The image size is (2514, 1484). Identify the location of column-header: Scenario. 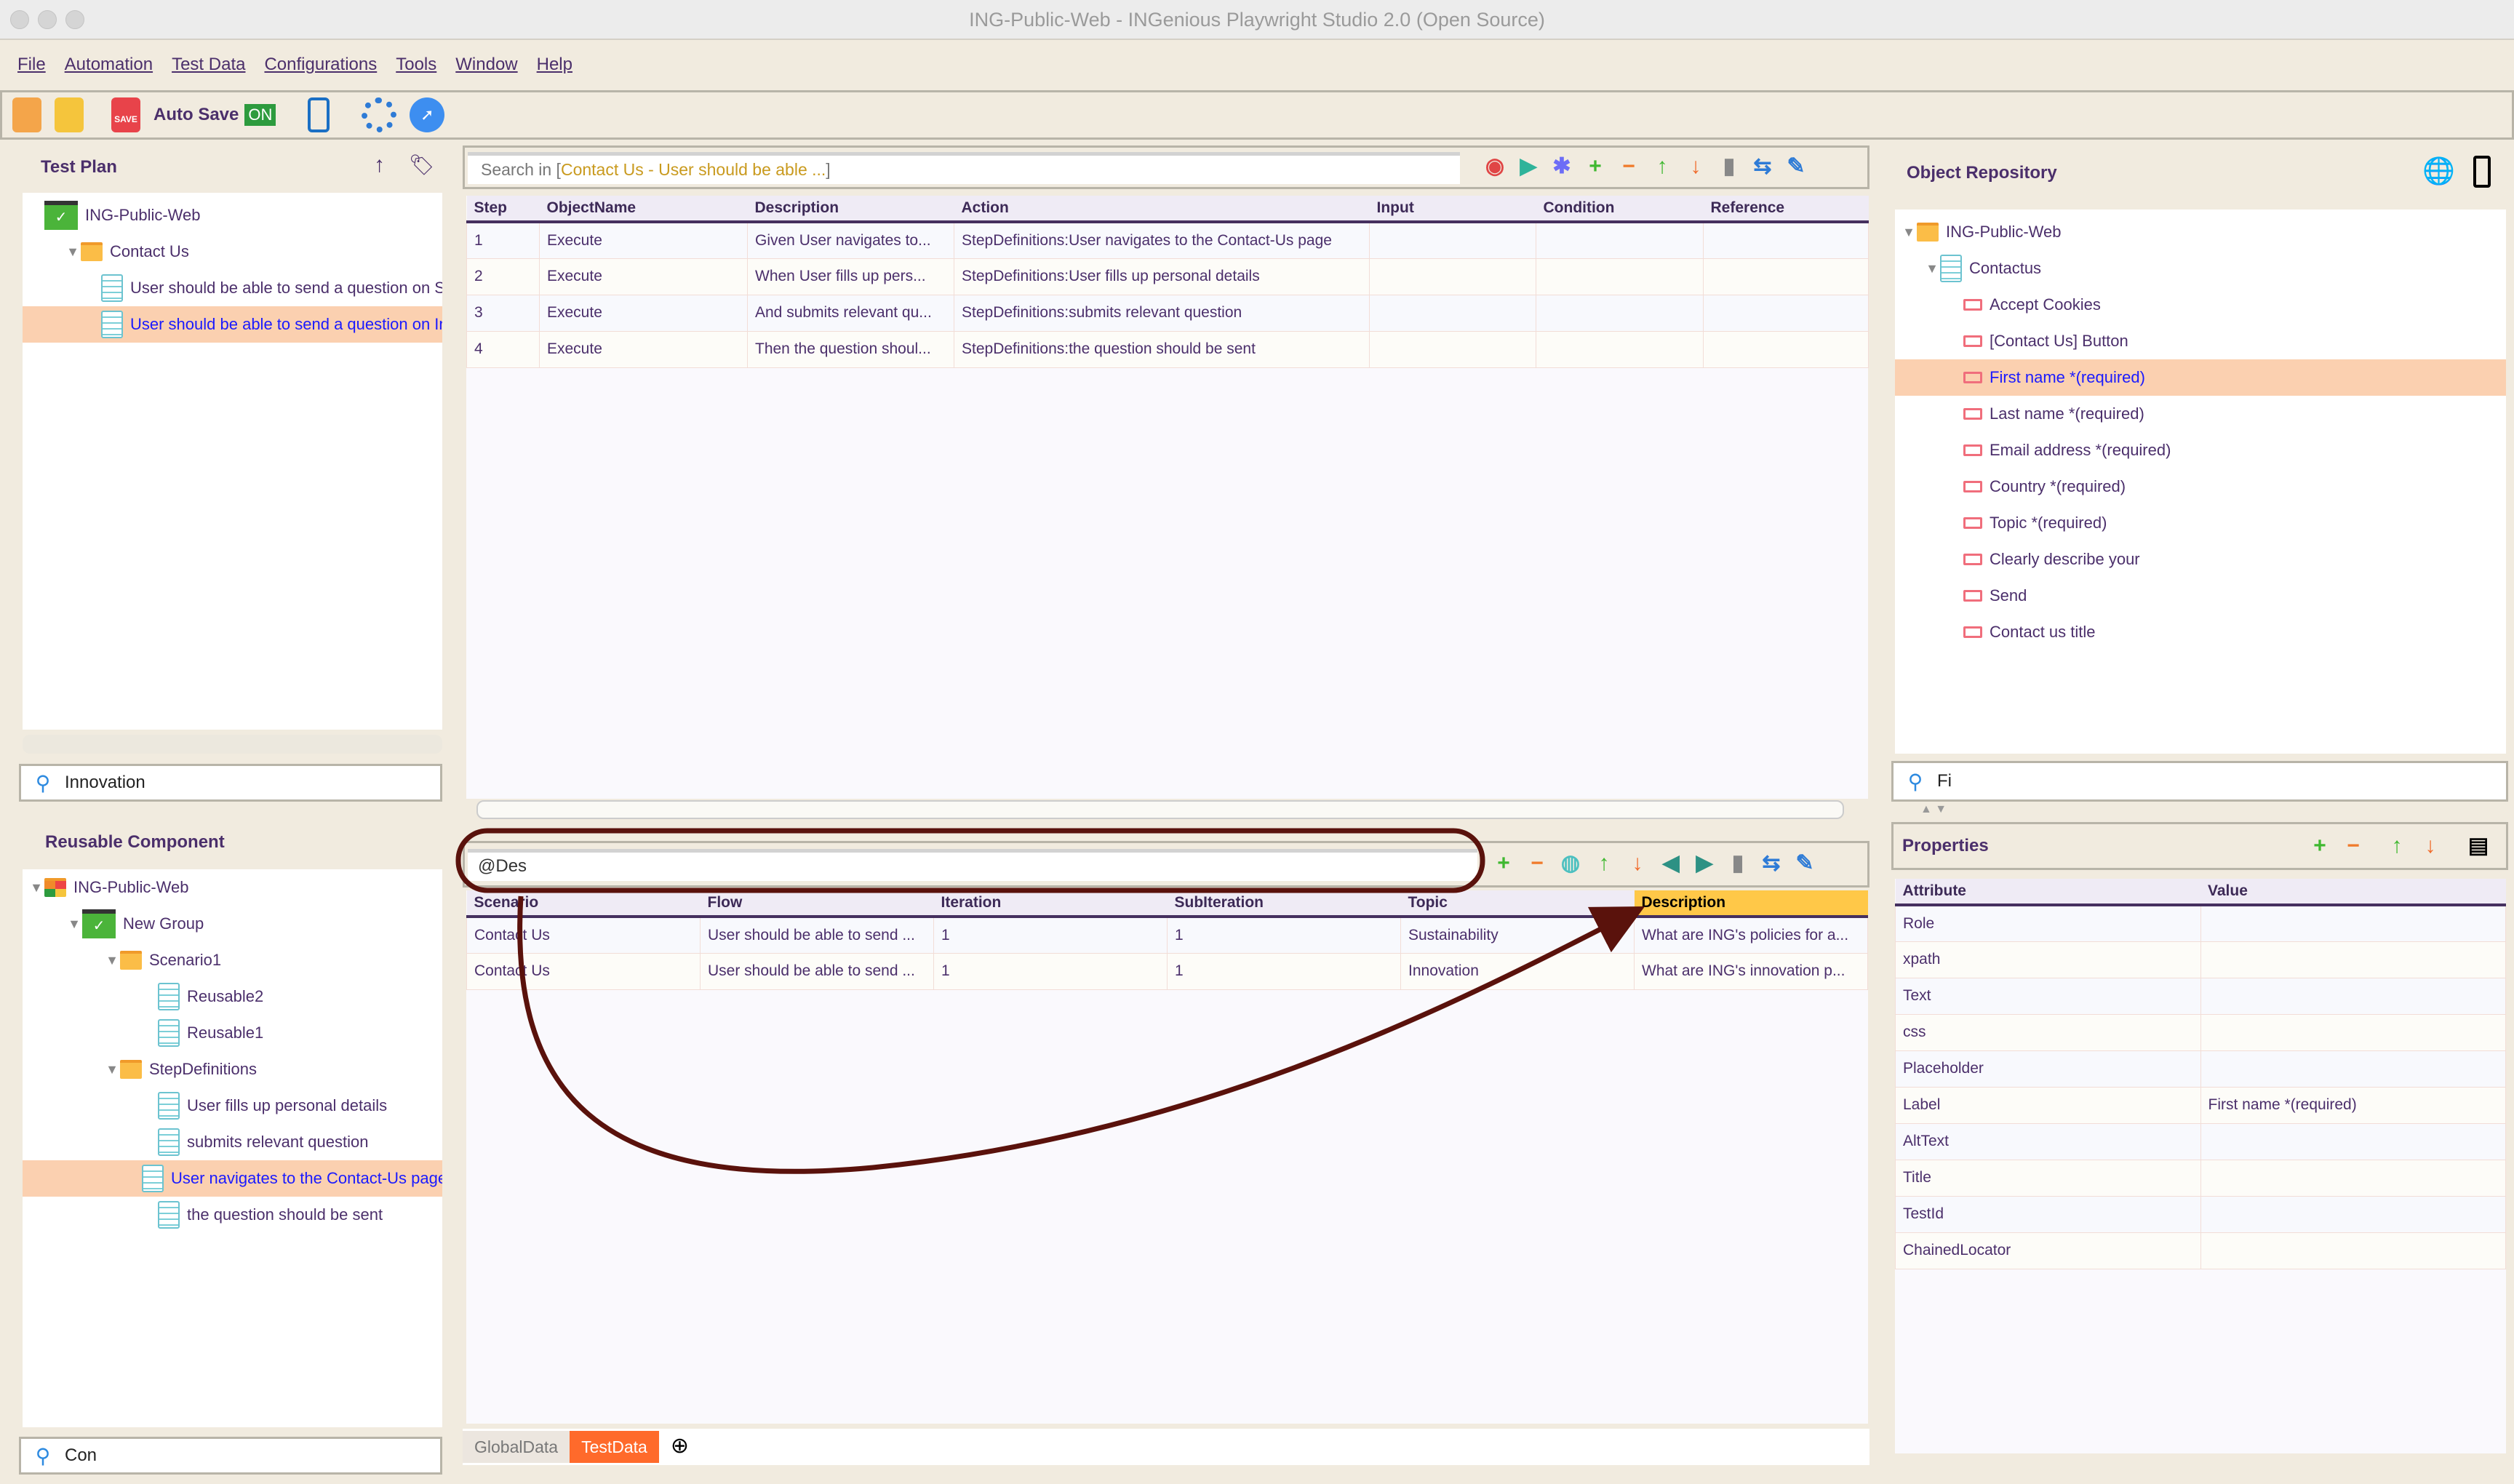
(583, 904).